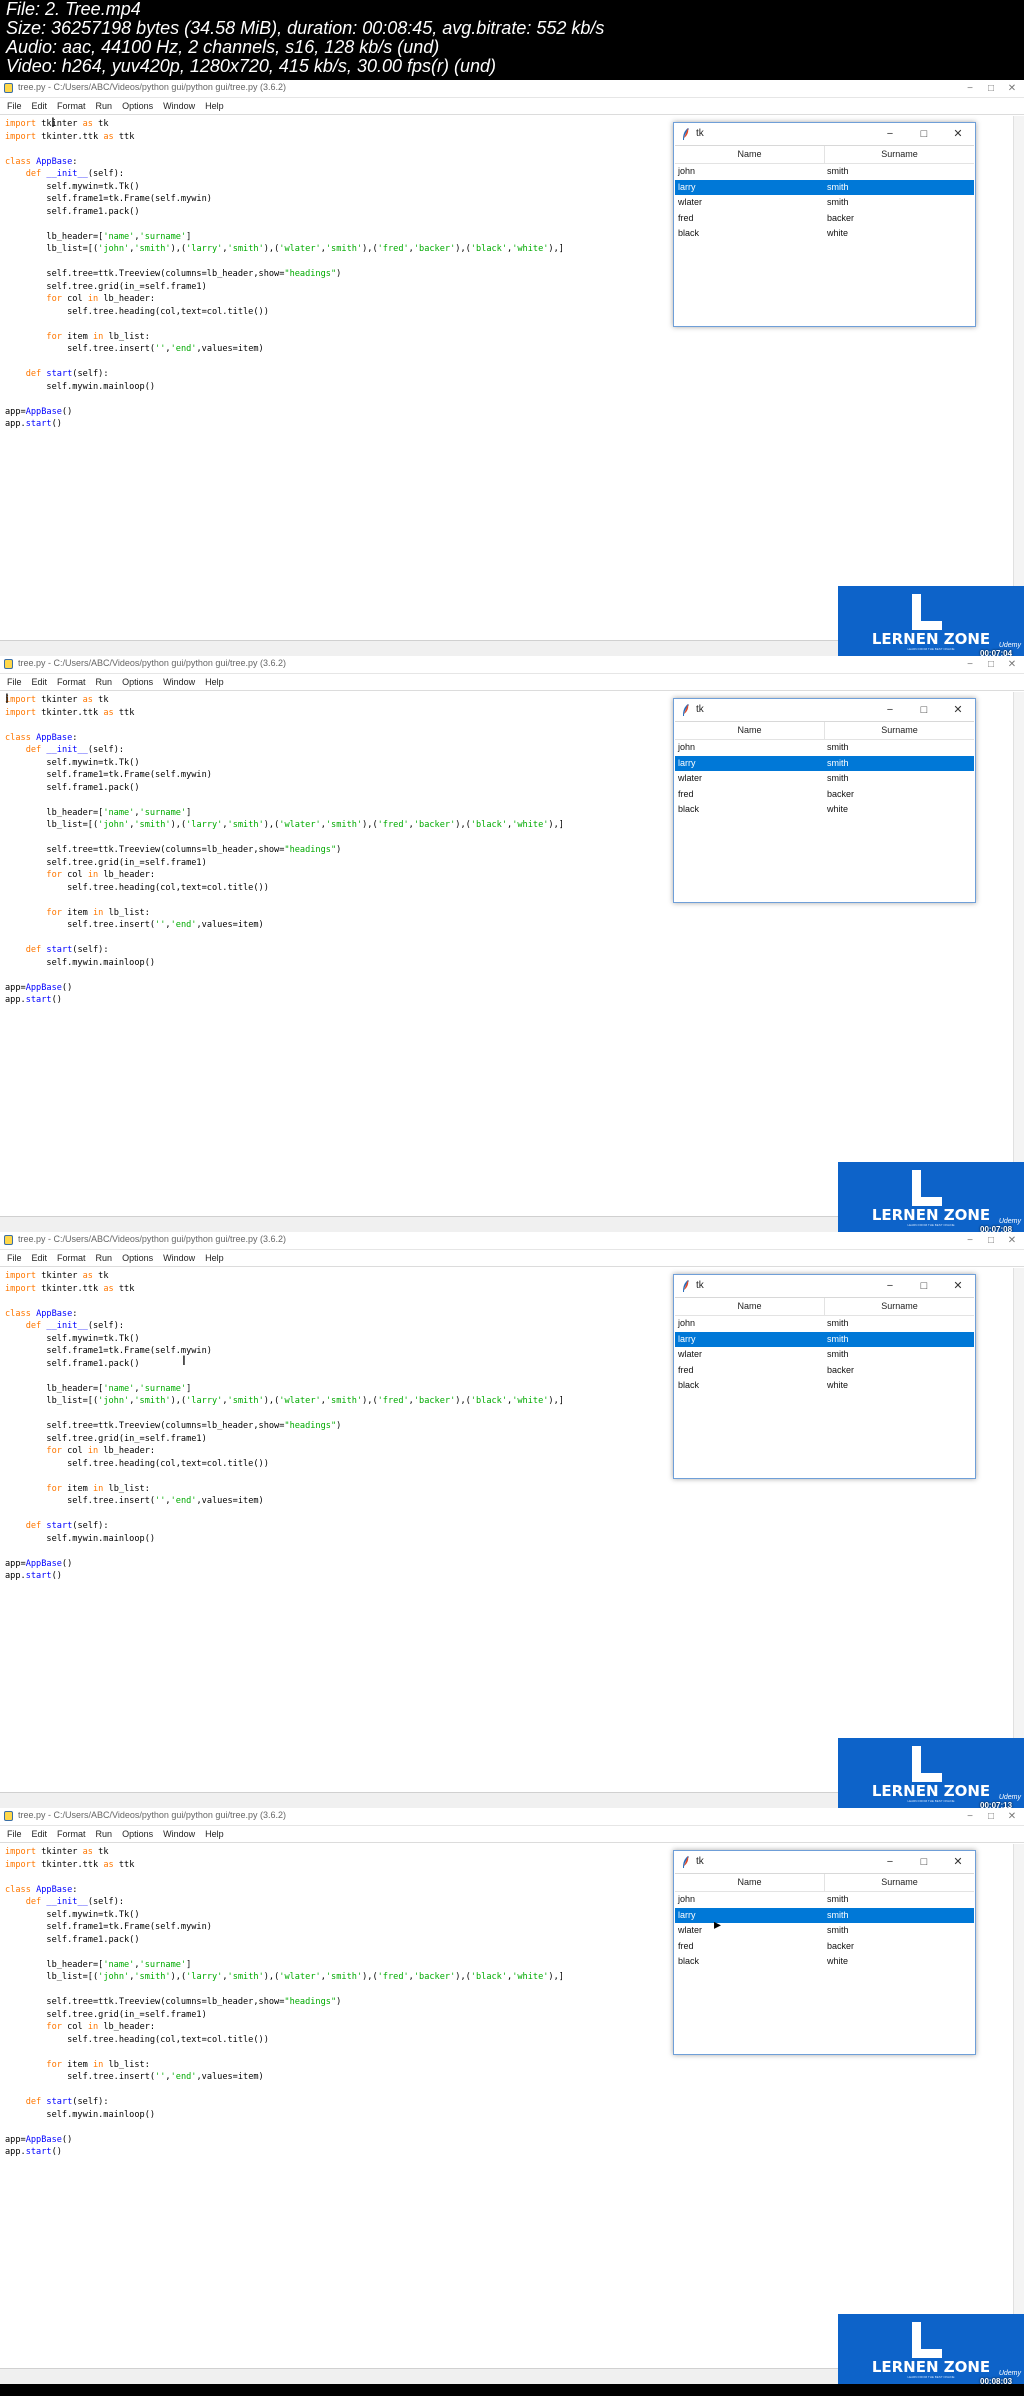 The height and width of the screenshot is (2396, 1024). What do you see at coordinates (931, 1791) in the screenshot?
I see `logo-text: LERNEN ZONE` at bounding box center [931, 1791].